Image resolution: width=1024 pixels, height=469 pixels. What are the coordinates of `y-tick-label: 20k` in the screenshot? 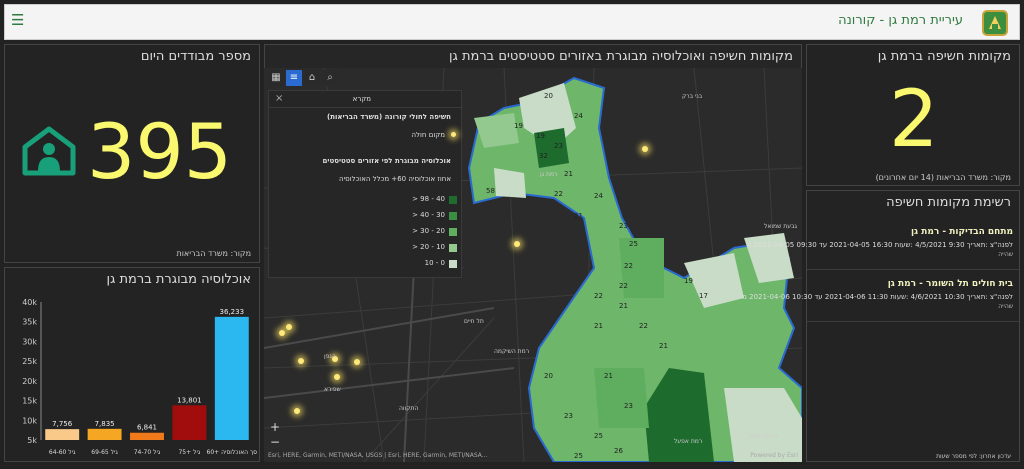 It's located at (29, 381).